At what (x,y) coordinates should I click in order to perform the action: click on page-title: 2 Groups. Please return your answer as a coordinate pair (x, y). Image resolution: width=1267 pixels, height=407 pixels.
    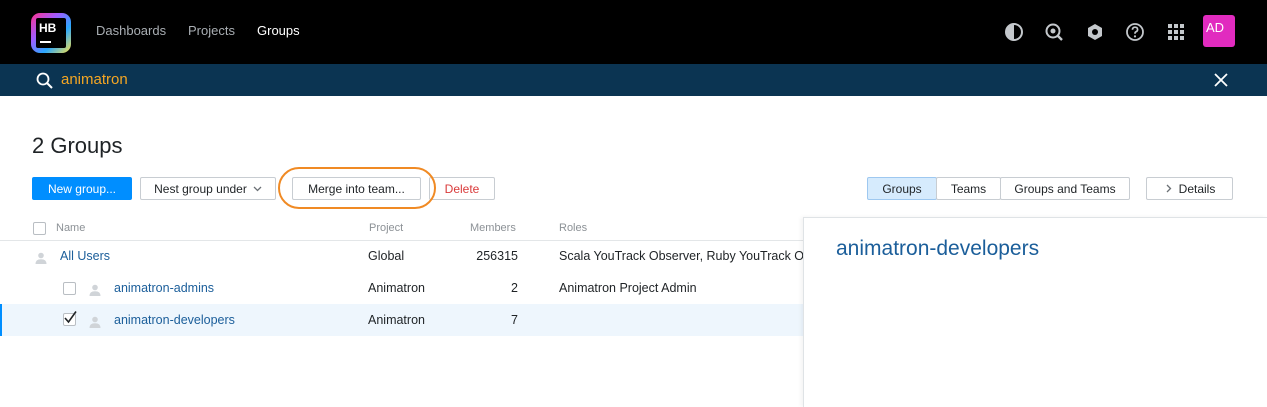
    Looking at the image, I should click on (77, 145).